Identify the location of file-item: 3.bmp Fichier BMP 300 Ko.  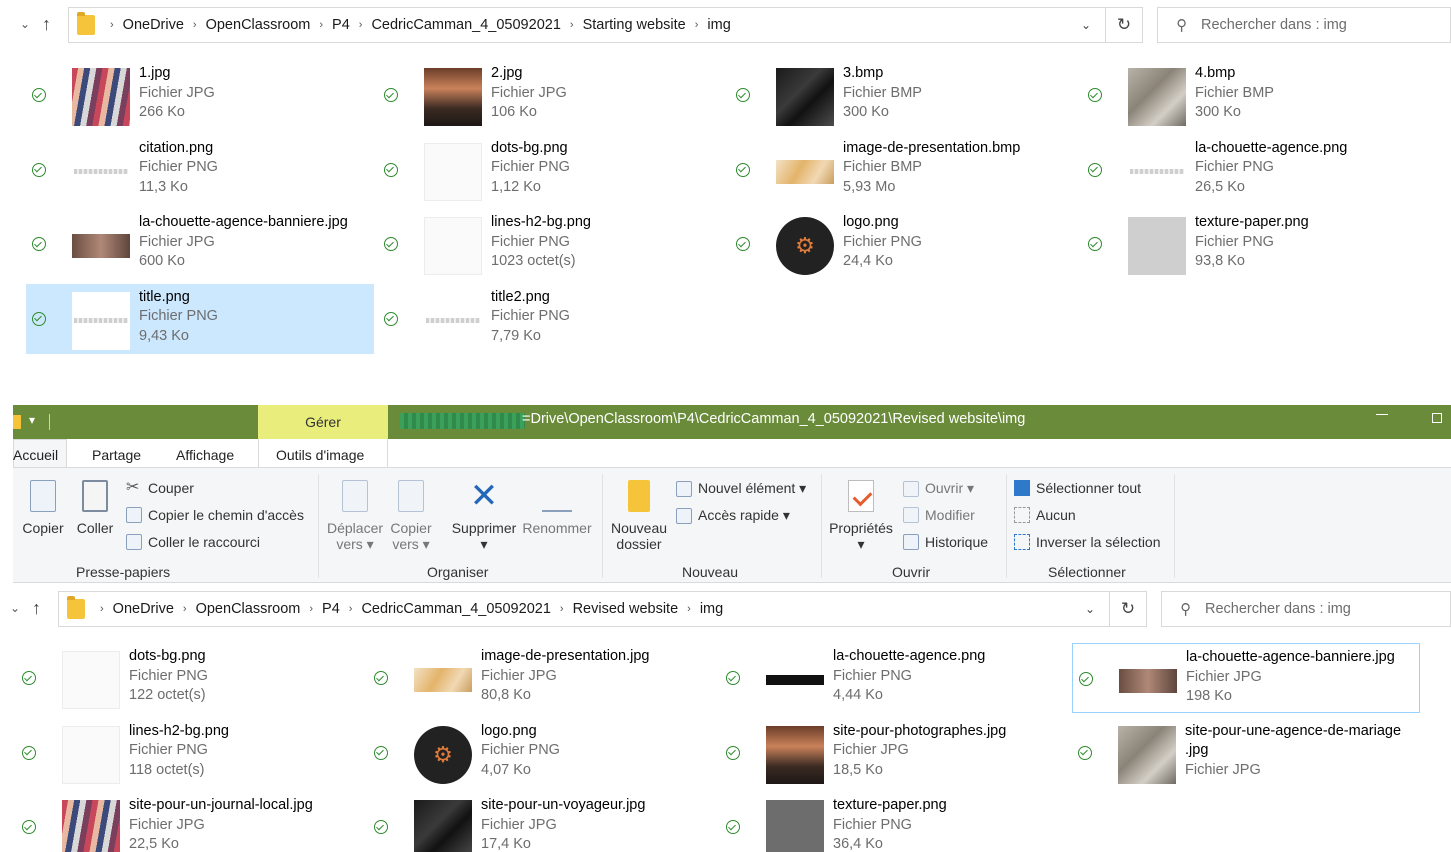
(904, 95).